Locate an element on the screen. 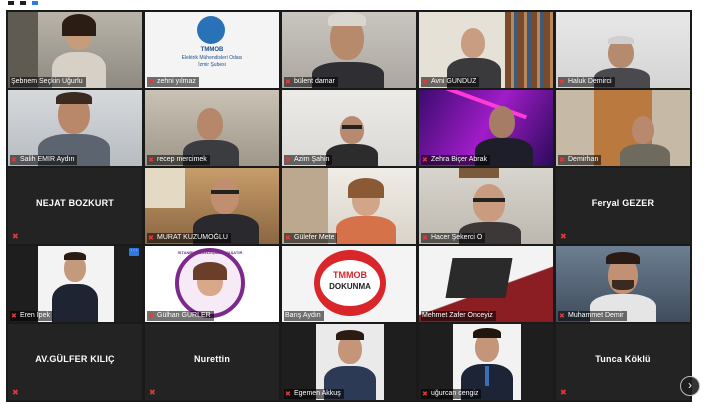 The width and height of the screenshot is (704, 404). participant-tile: ✖ Zehra Biçer Abrak is located at coordinates (486, 128).